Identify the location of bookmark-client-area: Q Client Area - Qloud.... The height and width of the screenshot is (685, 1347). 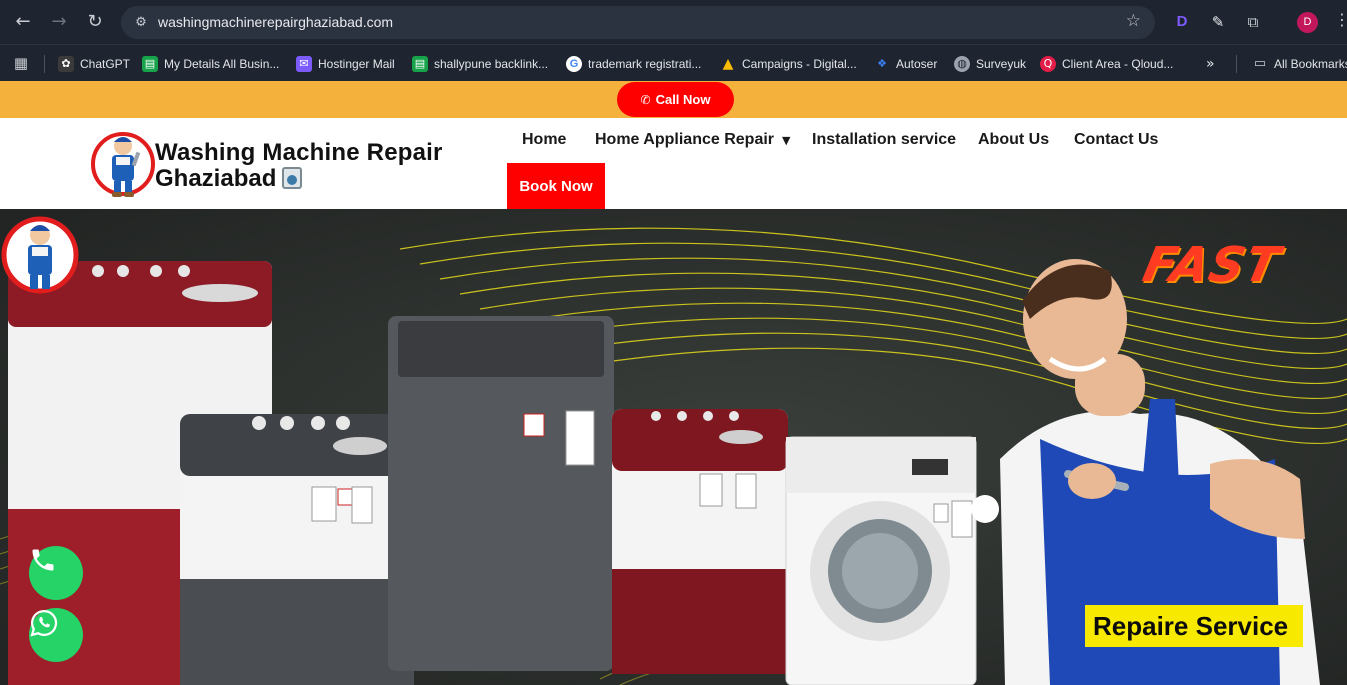
(1106, 64).